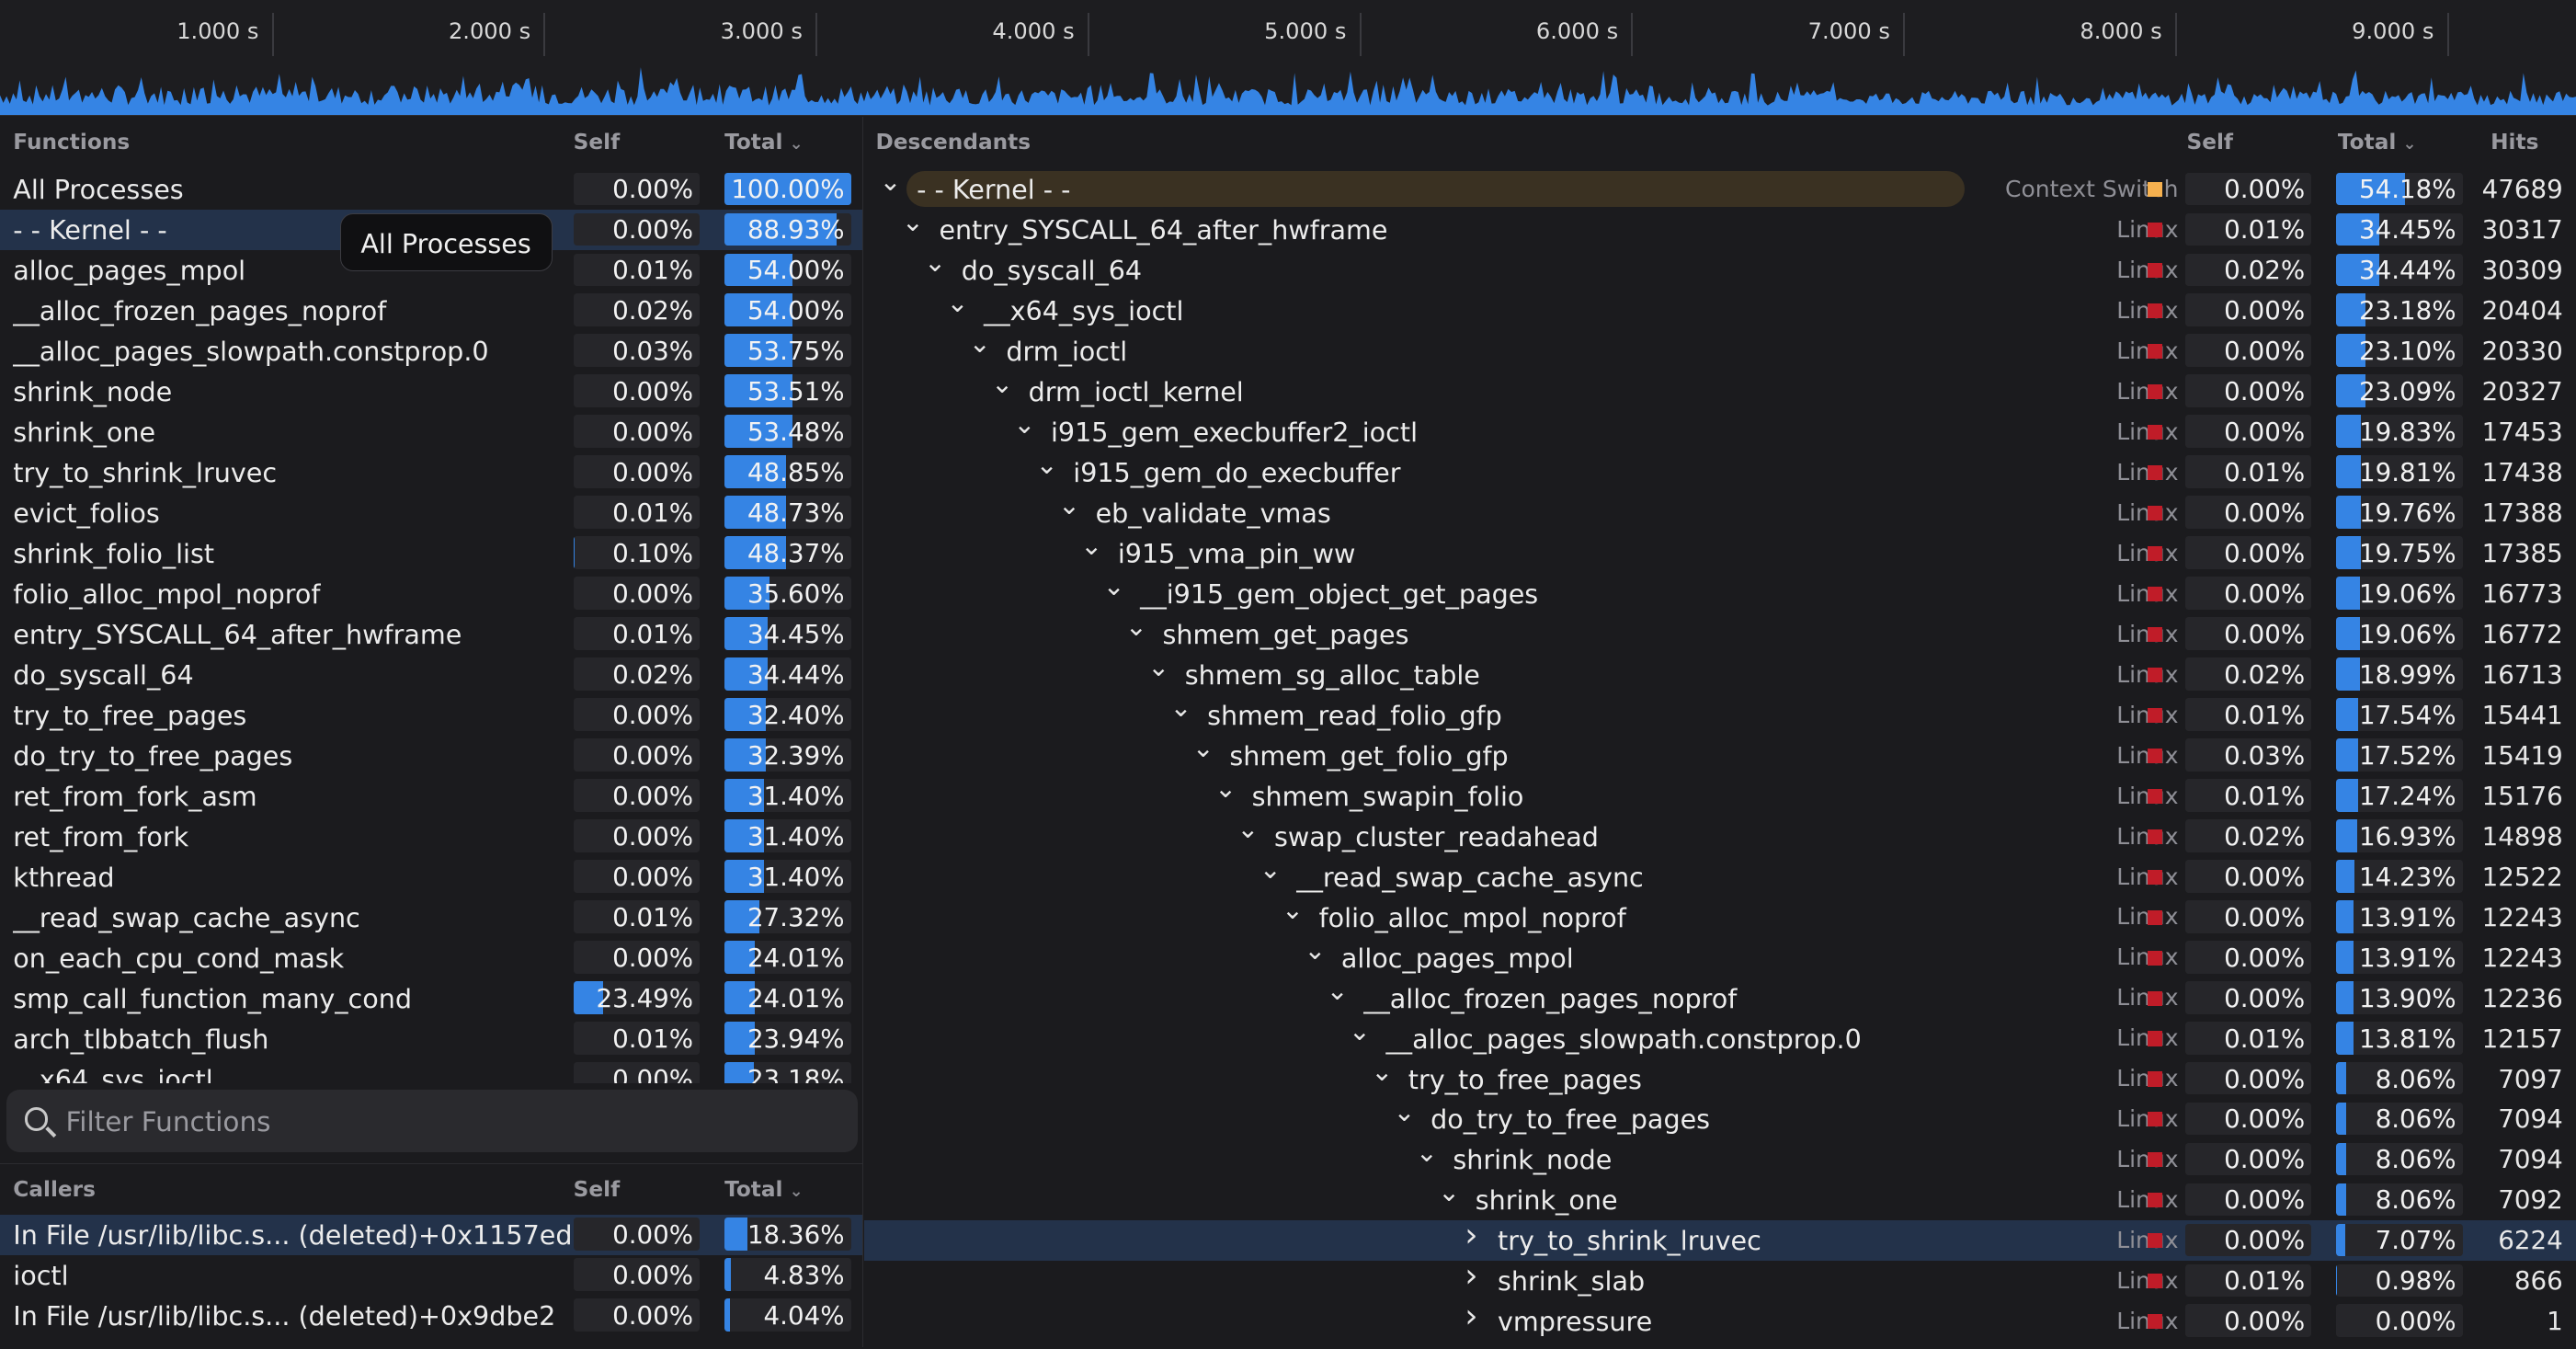 This screenshot has width=2576, height=1349. I want to click on descendant-row: ›try_to_shrink_lruvecLinux0.00%7.07%6224, so click(1720, 1240).